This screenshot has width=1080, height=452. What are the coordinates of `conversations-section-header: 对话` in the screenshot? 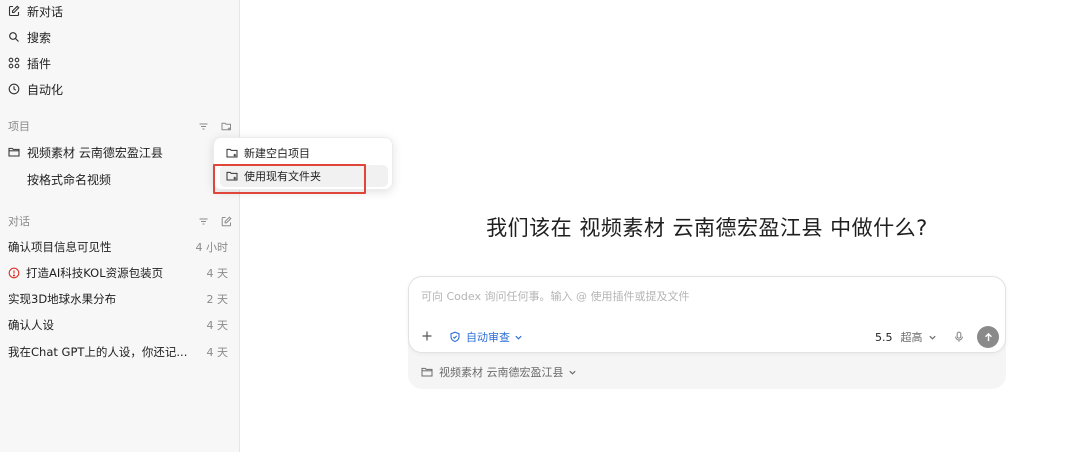 It's located at (120, 221).